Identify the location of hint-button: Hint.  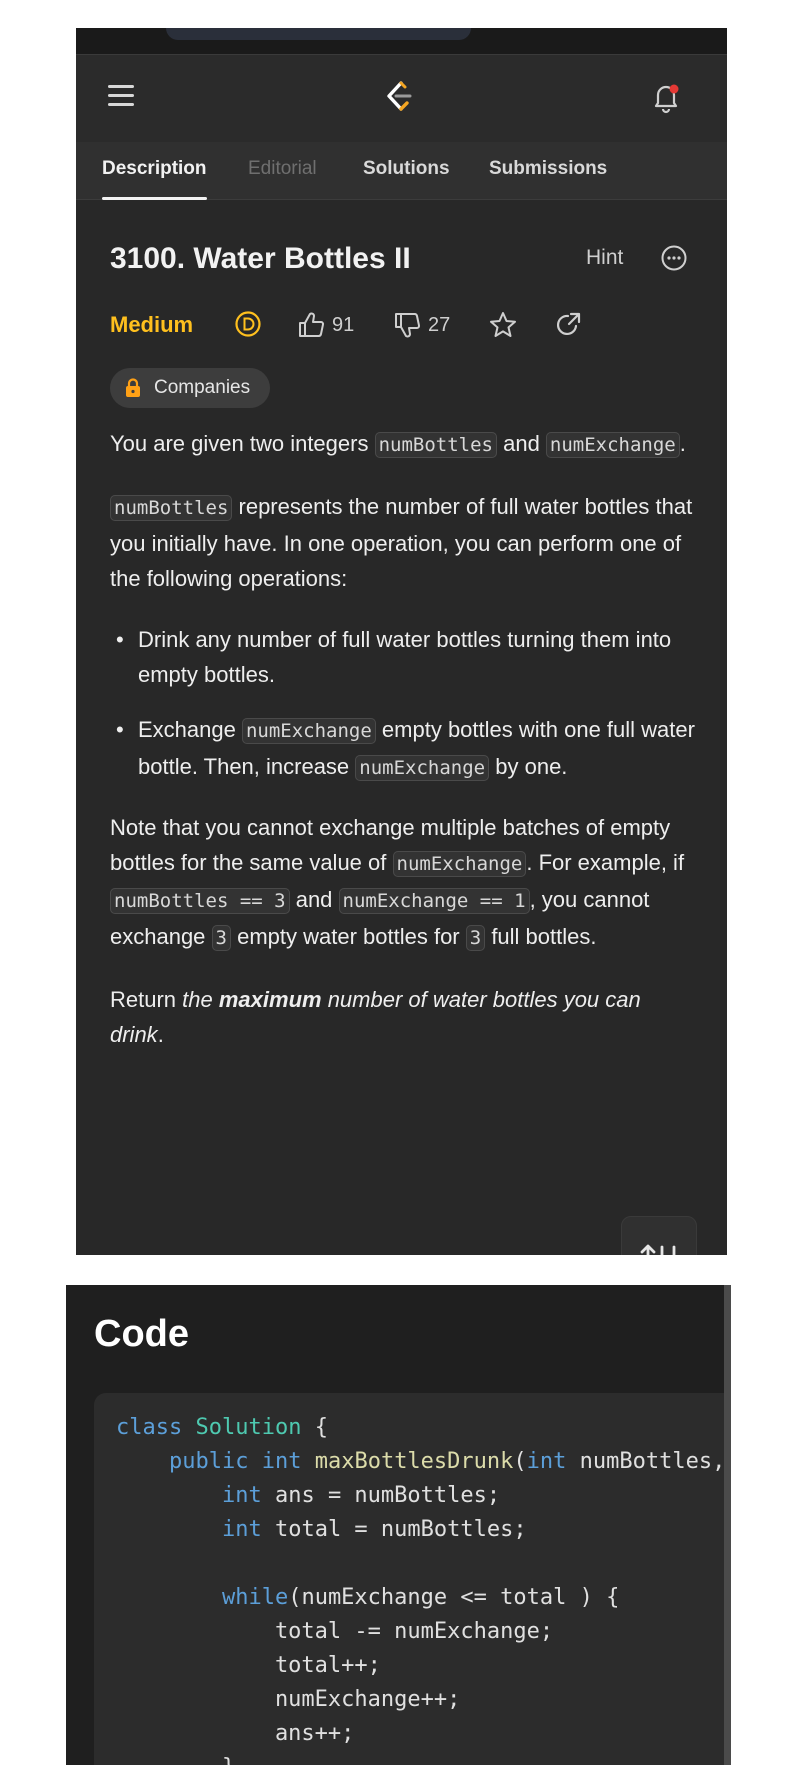
(604, 258).